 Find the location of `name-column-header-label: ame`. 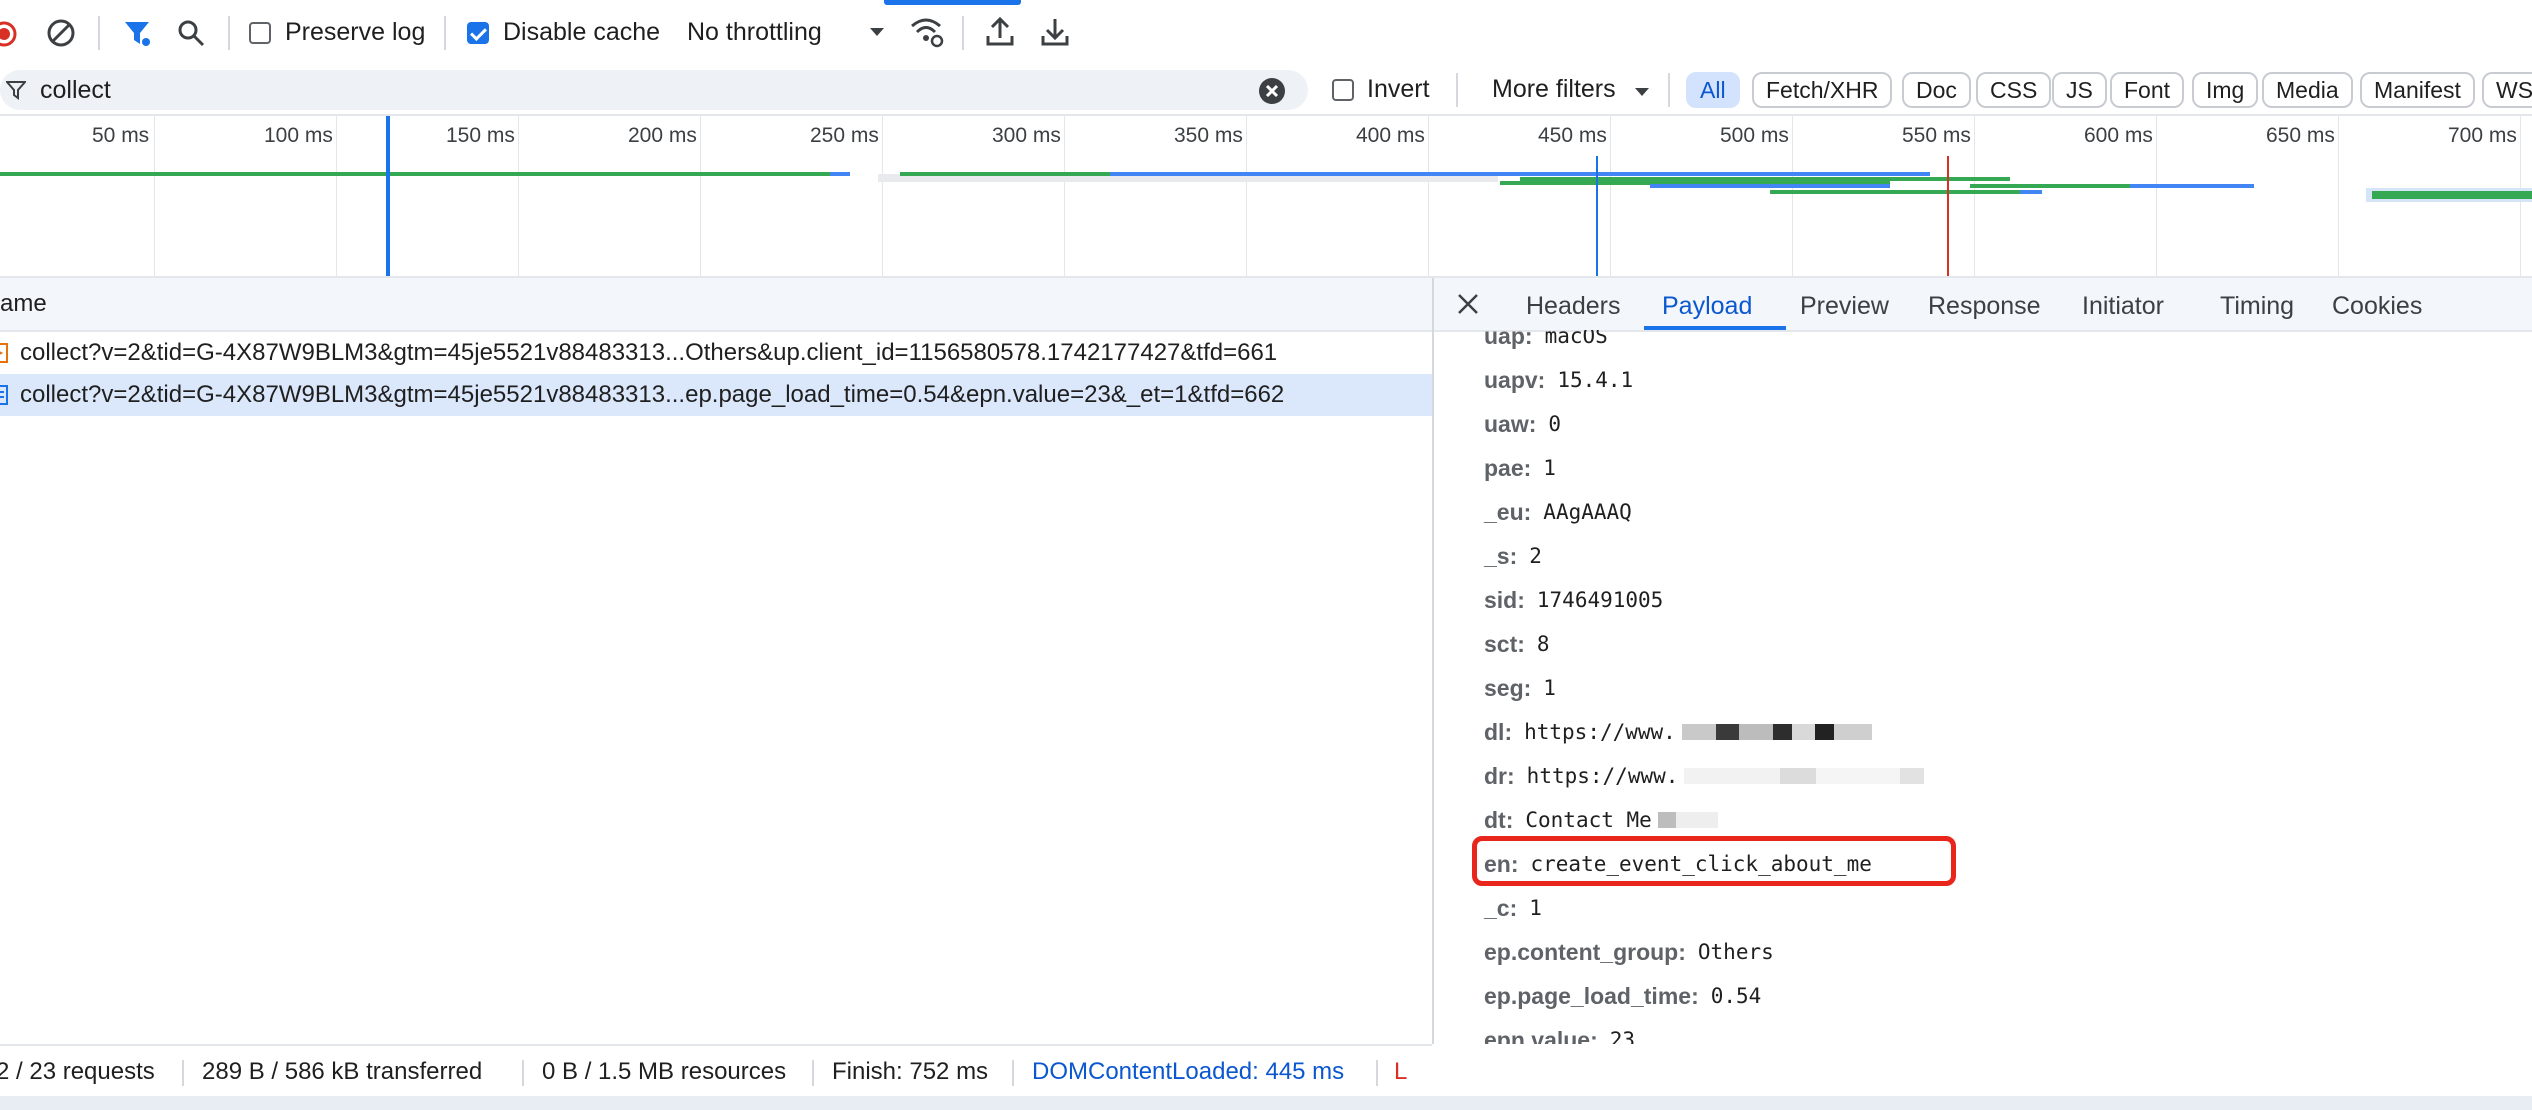

name-column-header-label: ame is located at coordinates (23, 303).